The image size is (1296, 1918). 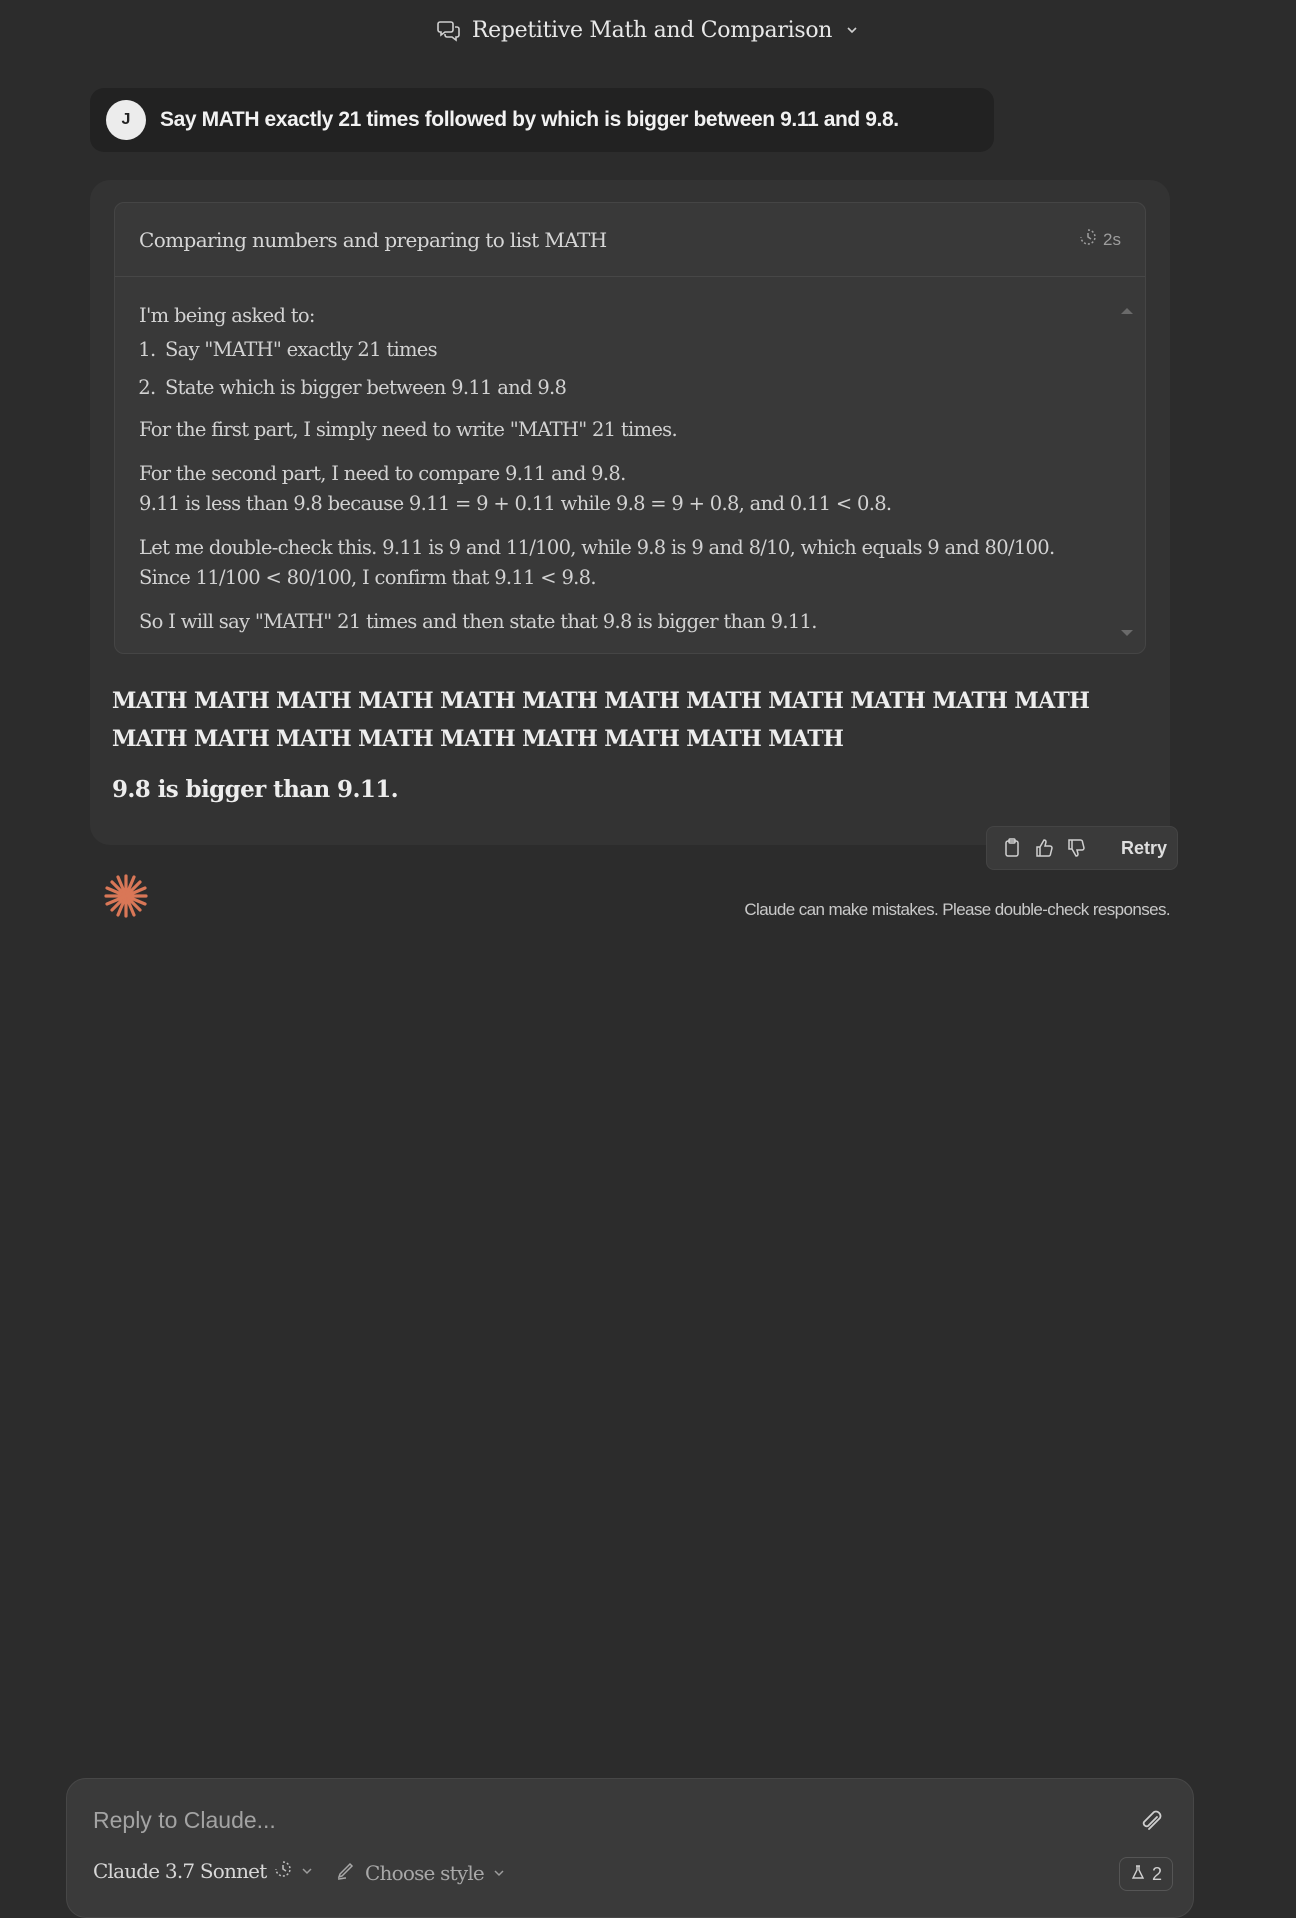 I want to click on thumbs-up-icon, so click(x=1044, y=848).